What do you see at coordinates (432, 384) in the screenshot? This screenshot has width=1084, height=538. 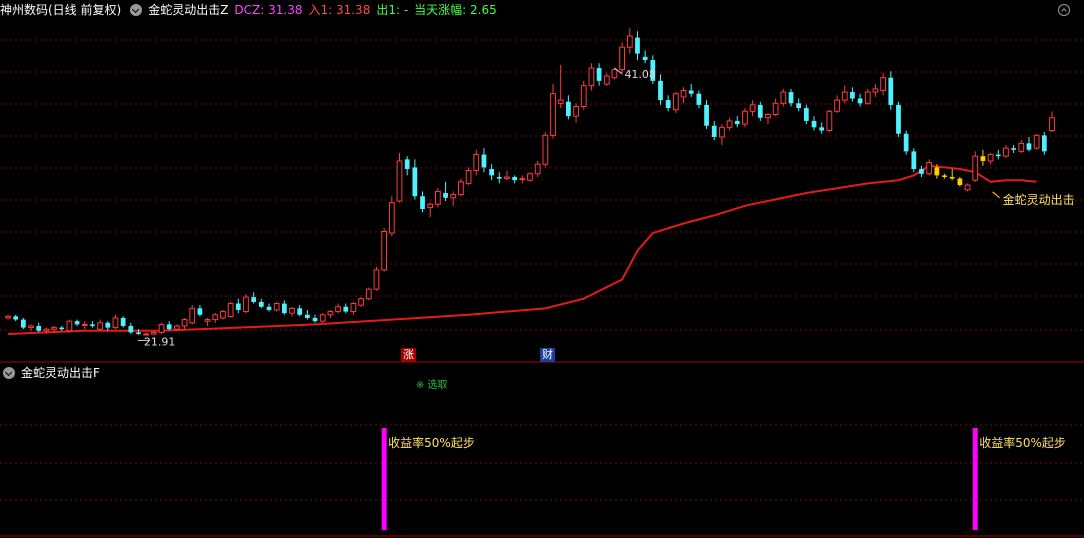 I see `sub-tag-label: ※ 选取` at bounding box center [432, 384].